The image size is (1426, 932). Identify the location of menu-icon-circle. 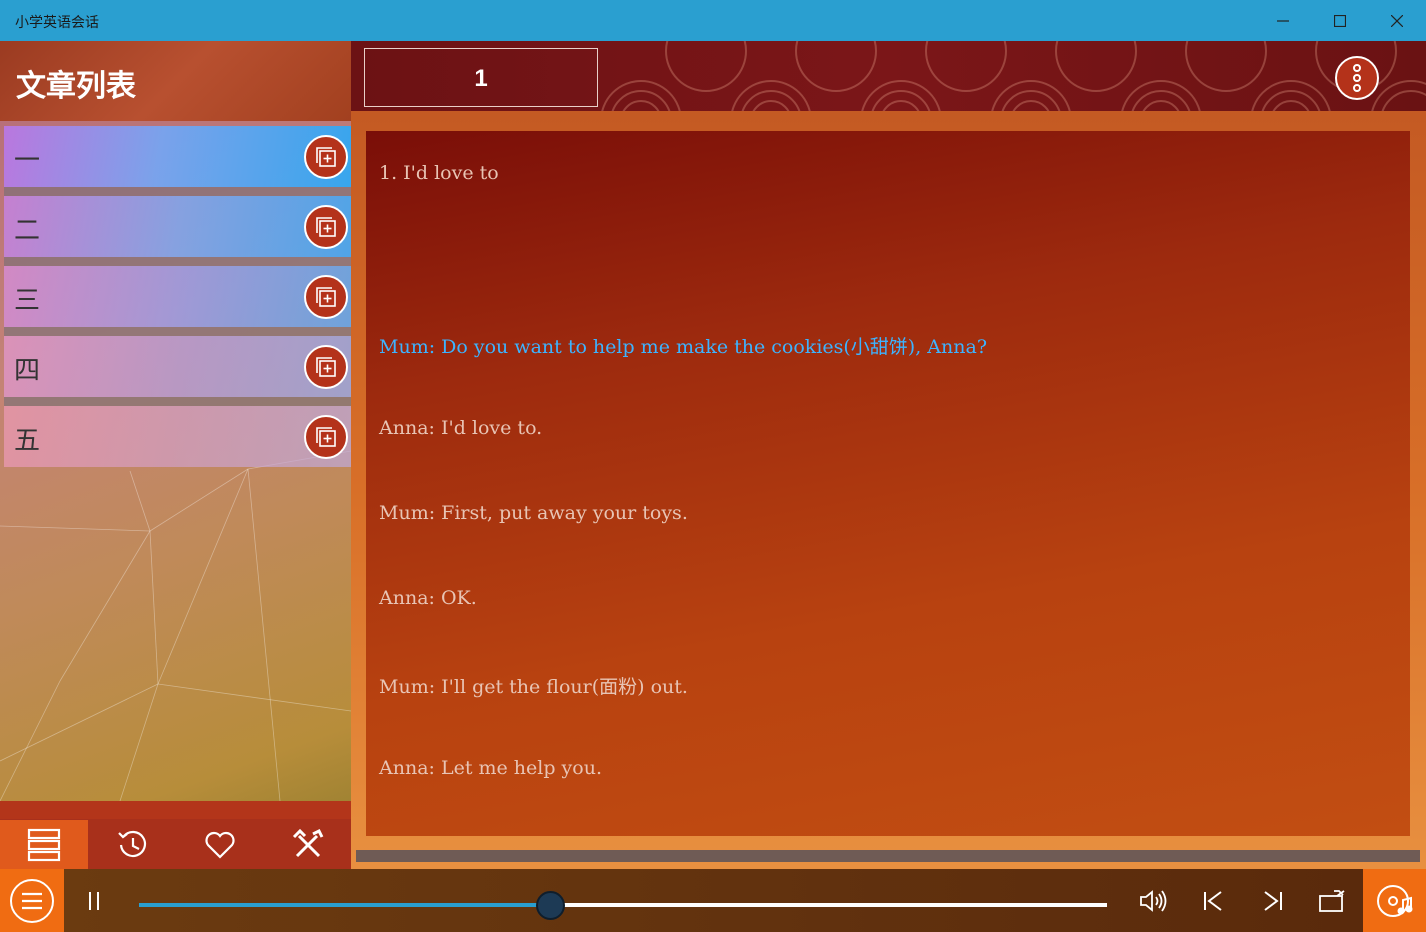
(32, 900).